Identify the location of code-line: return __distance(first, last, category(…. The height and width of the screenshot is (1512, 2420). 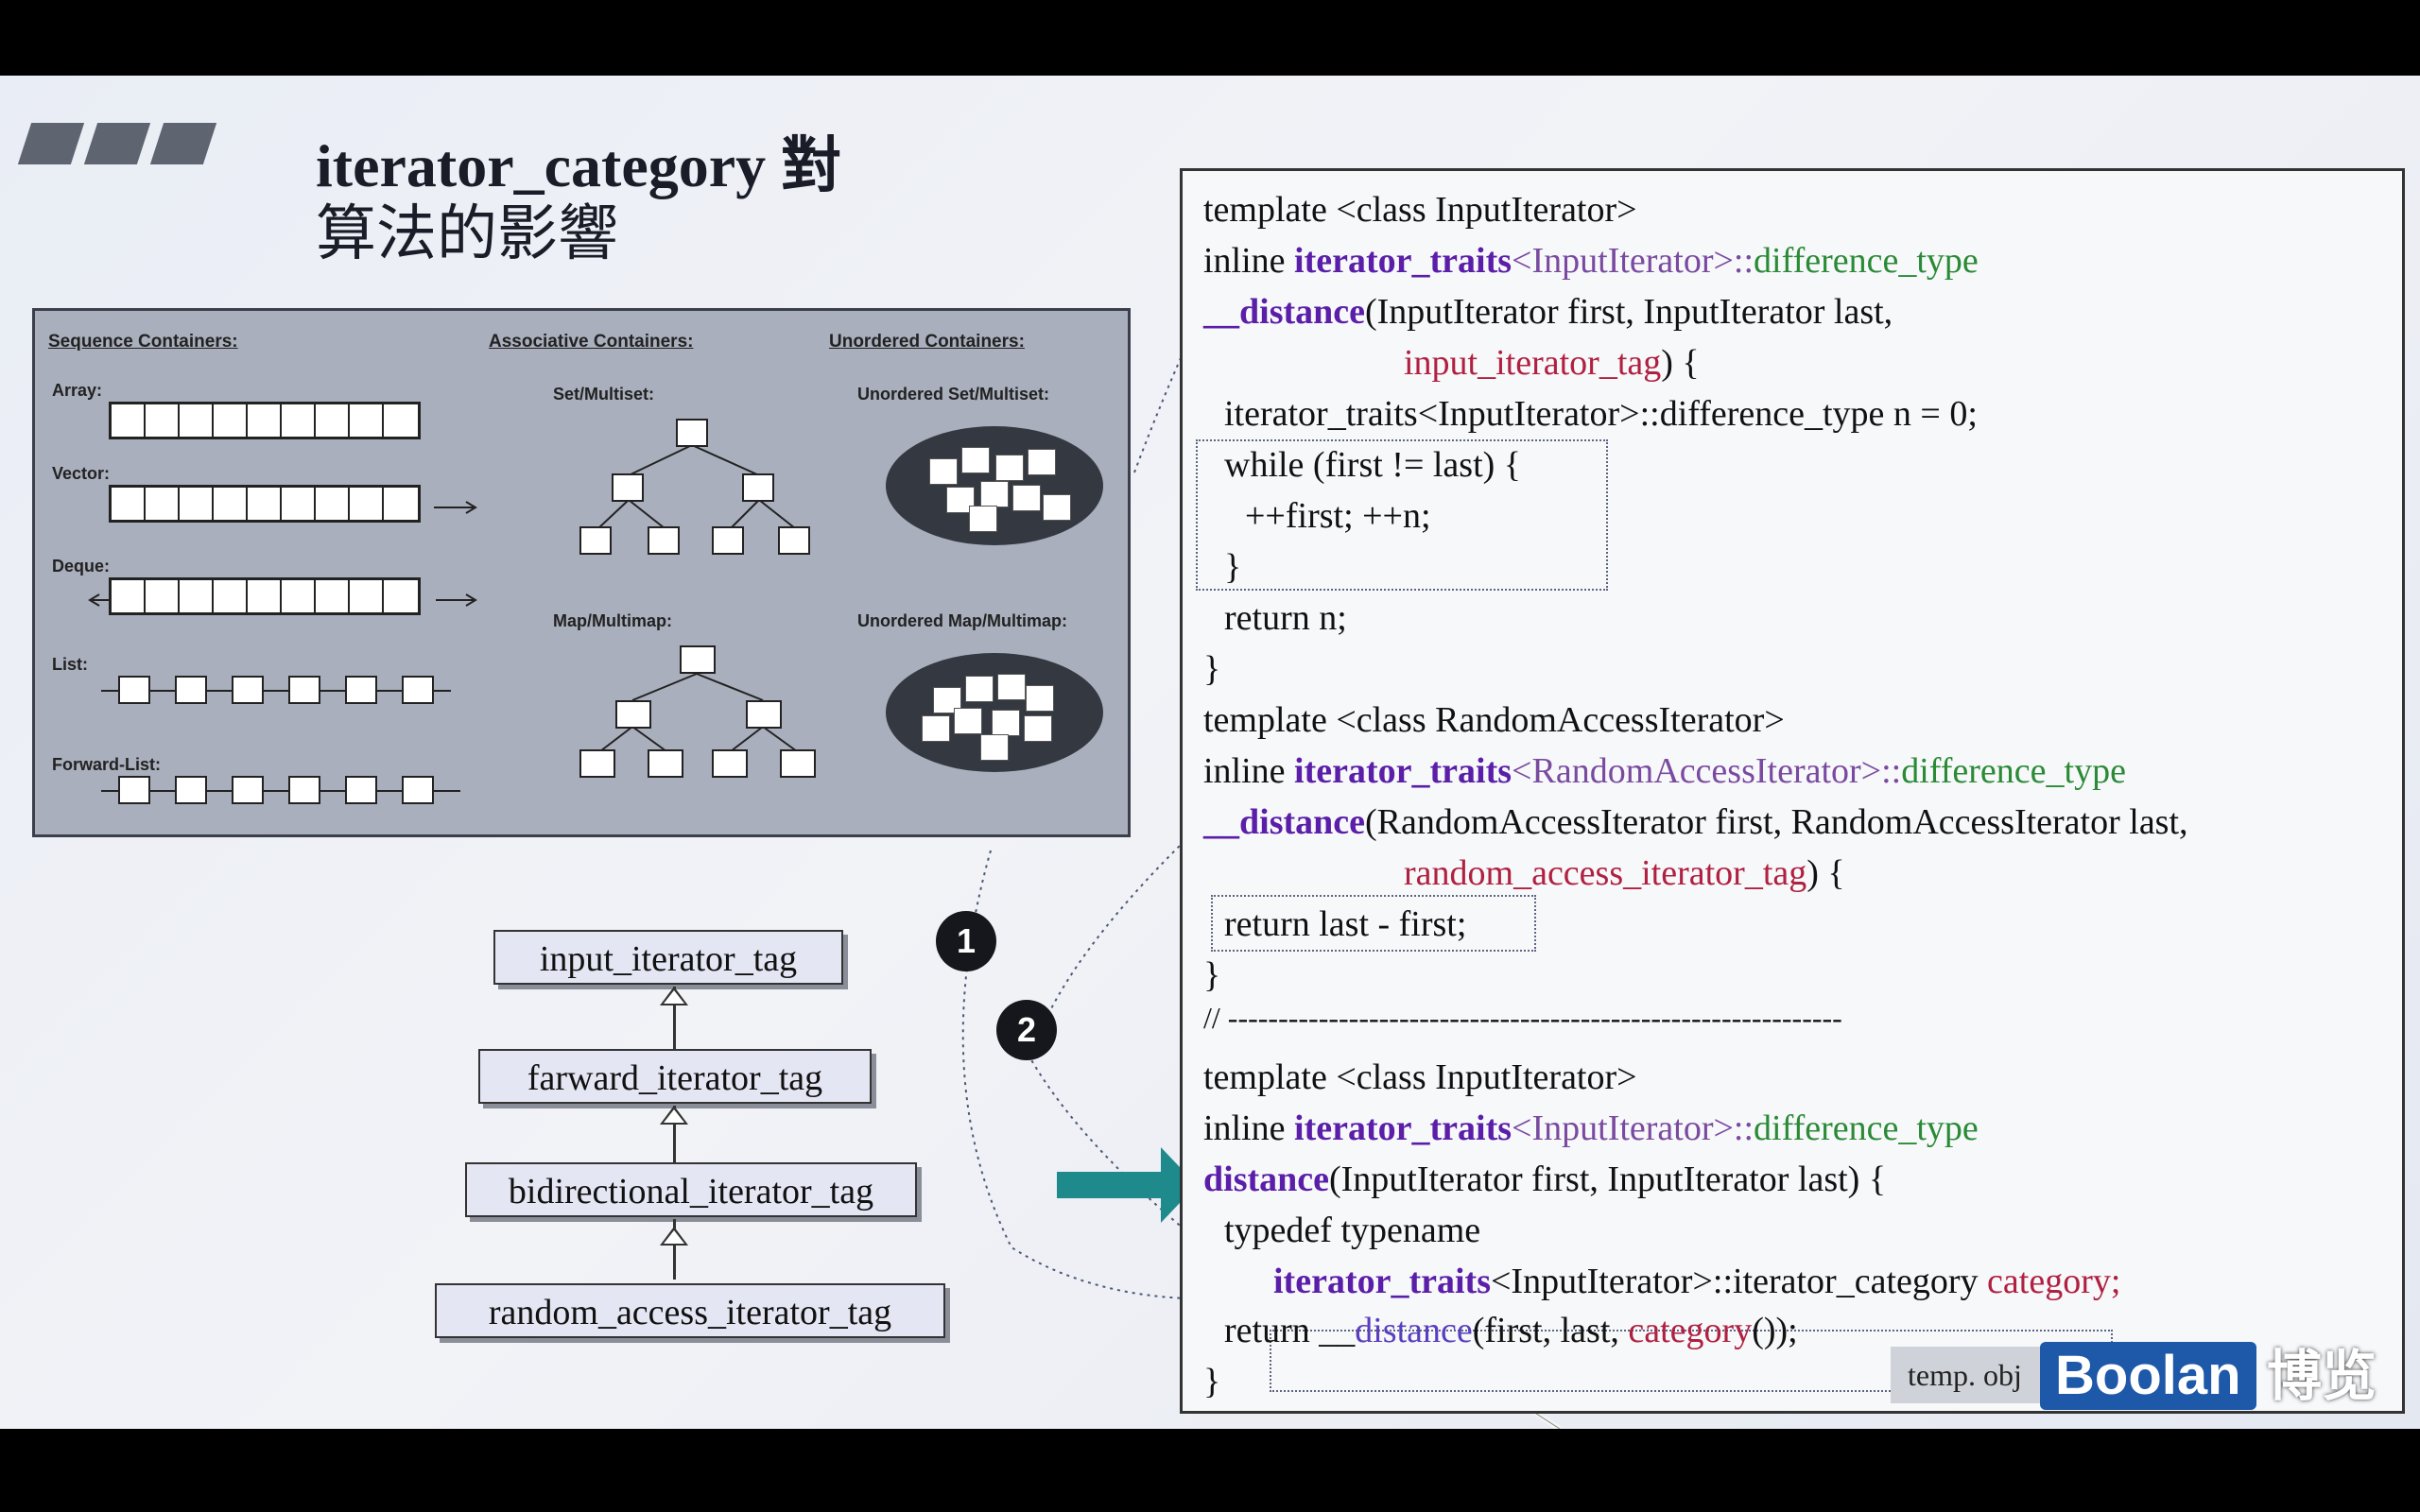
(1511, 1330).